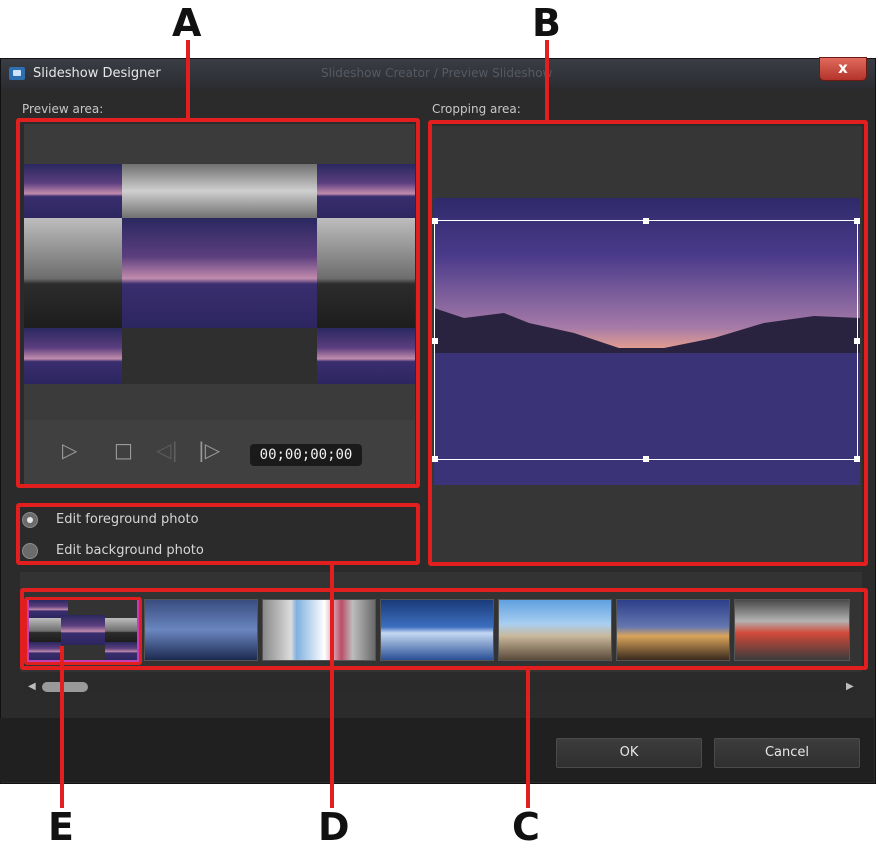 The width and height of the screenshot is (878, 849). What do you see at coordinates (306, 455) in the screenshot?
I see `timecode-display: 00;00;00;00` at bounding box center [306, 455].